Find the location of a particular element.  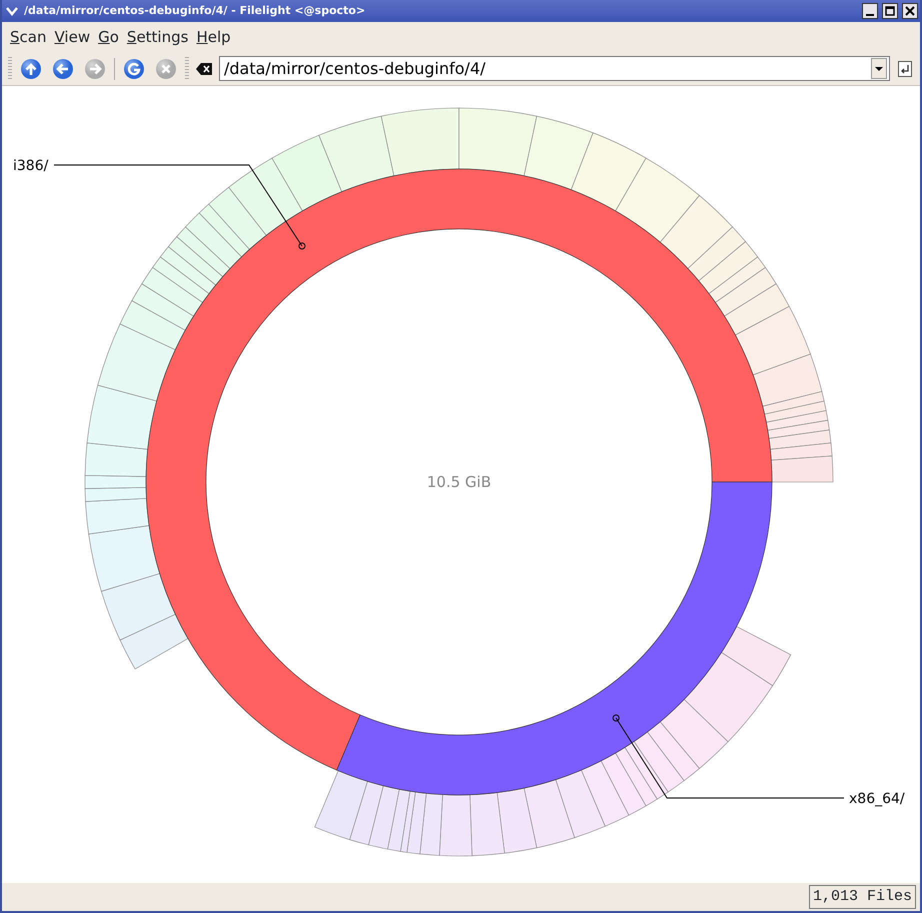

menu-item: Help is located at coordinates (213, 37).